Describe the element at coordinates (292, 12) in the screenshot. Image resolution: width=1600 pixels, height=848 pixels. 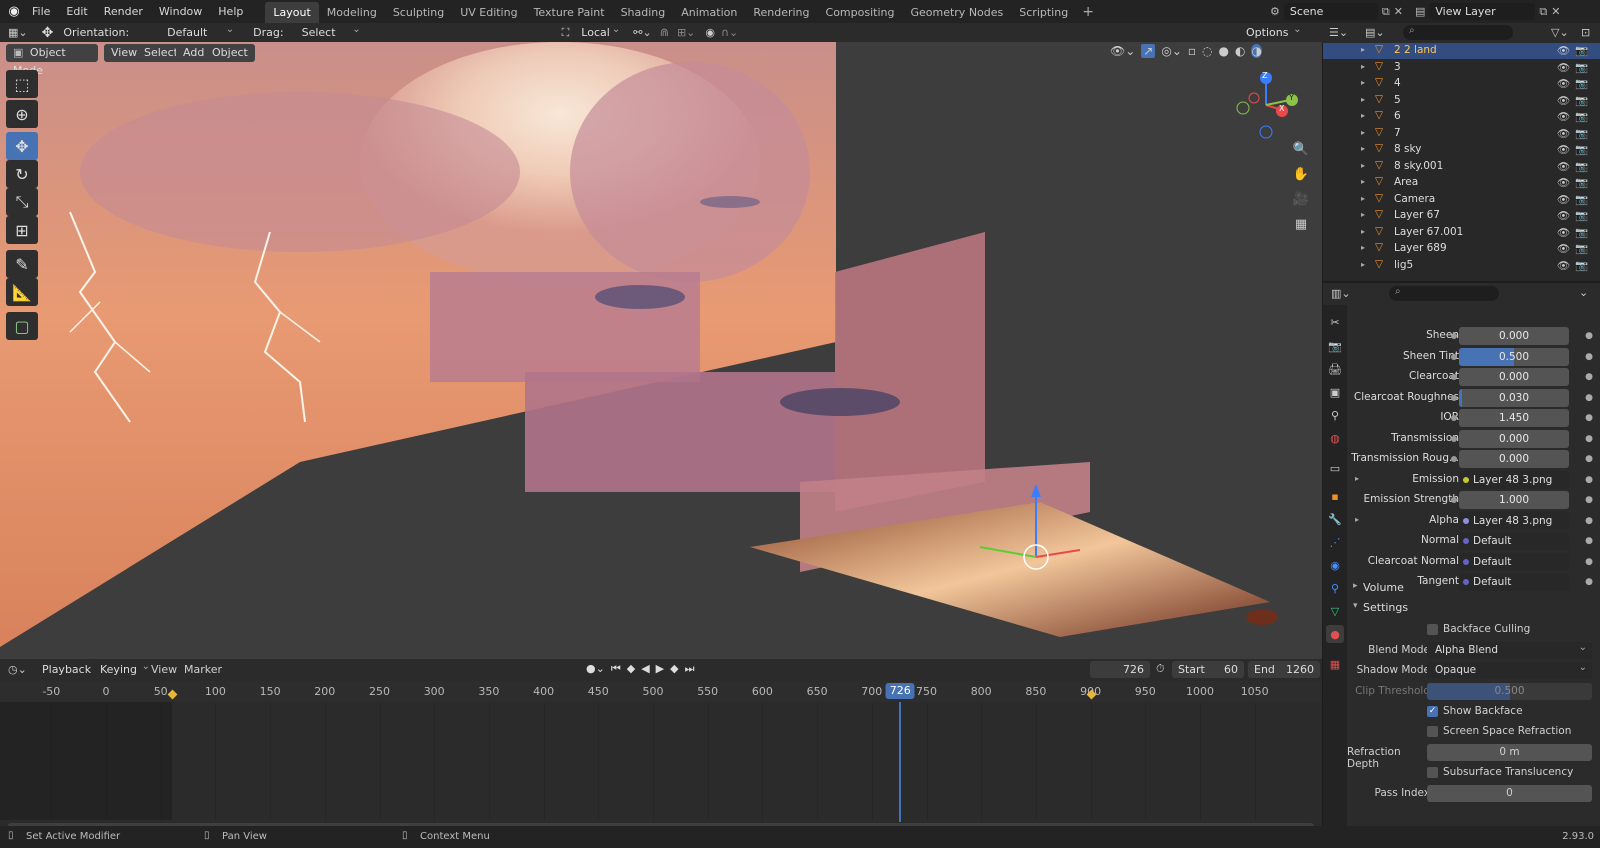
I see `tab-layout: Layout` at that location.